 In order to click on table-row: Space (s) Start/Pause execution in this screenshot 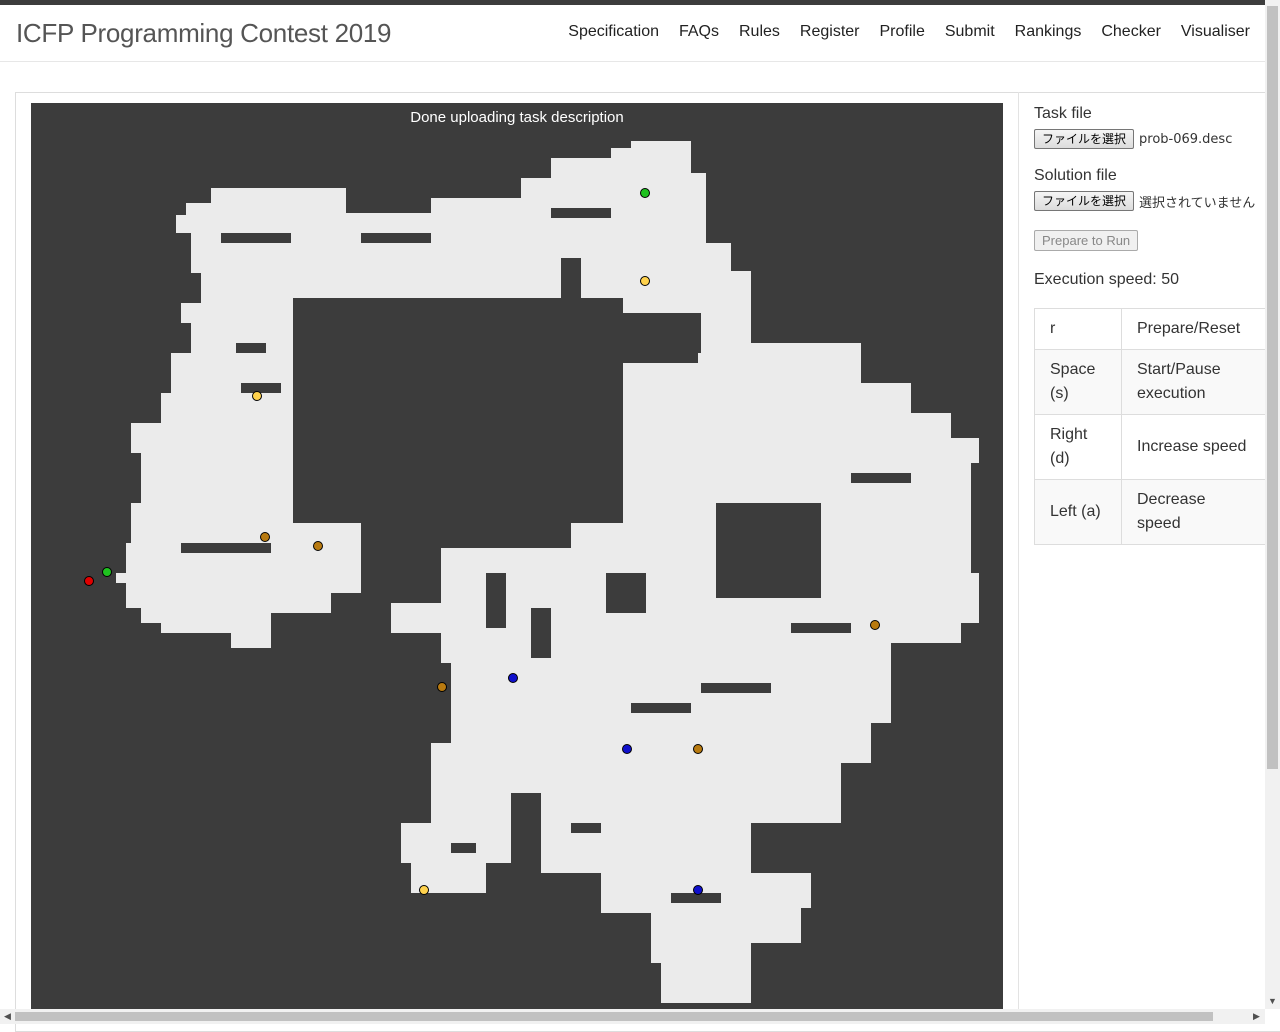, I will do `click(1150, 382)`.